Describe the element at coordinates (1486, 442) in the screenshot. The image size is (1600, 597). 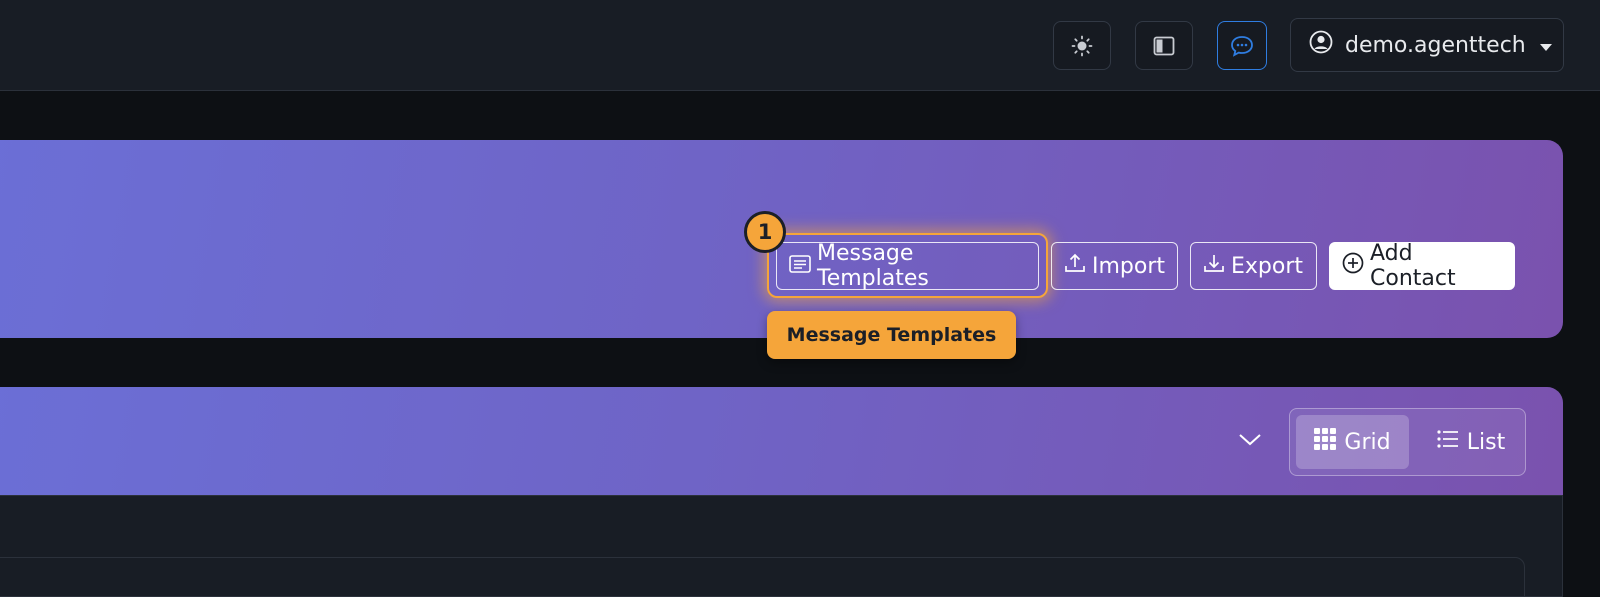
I see `list-label: List` at that location.